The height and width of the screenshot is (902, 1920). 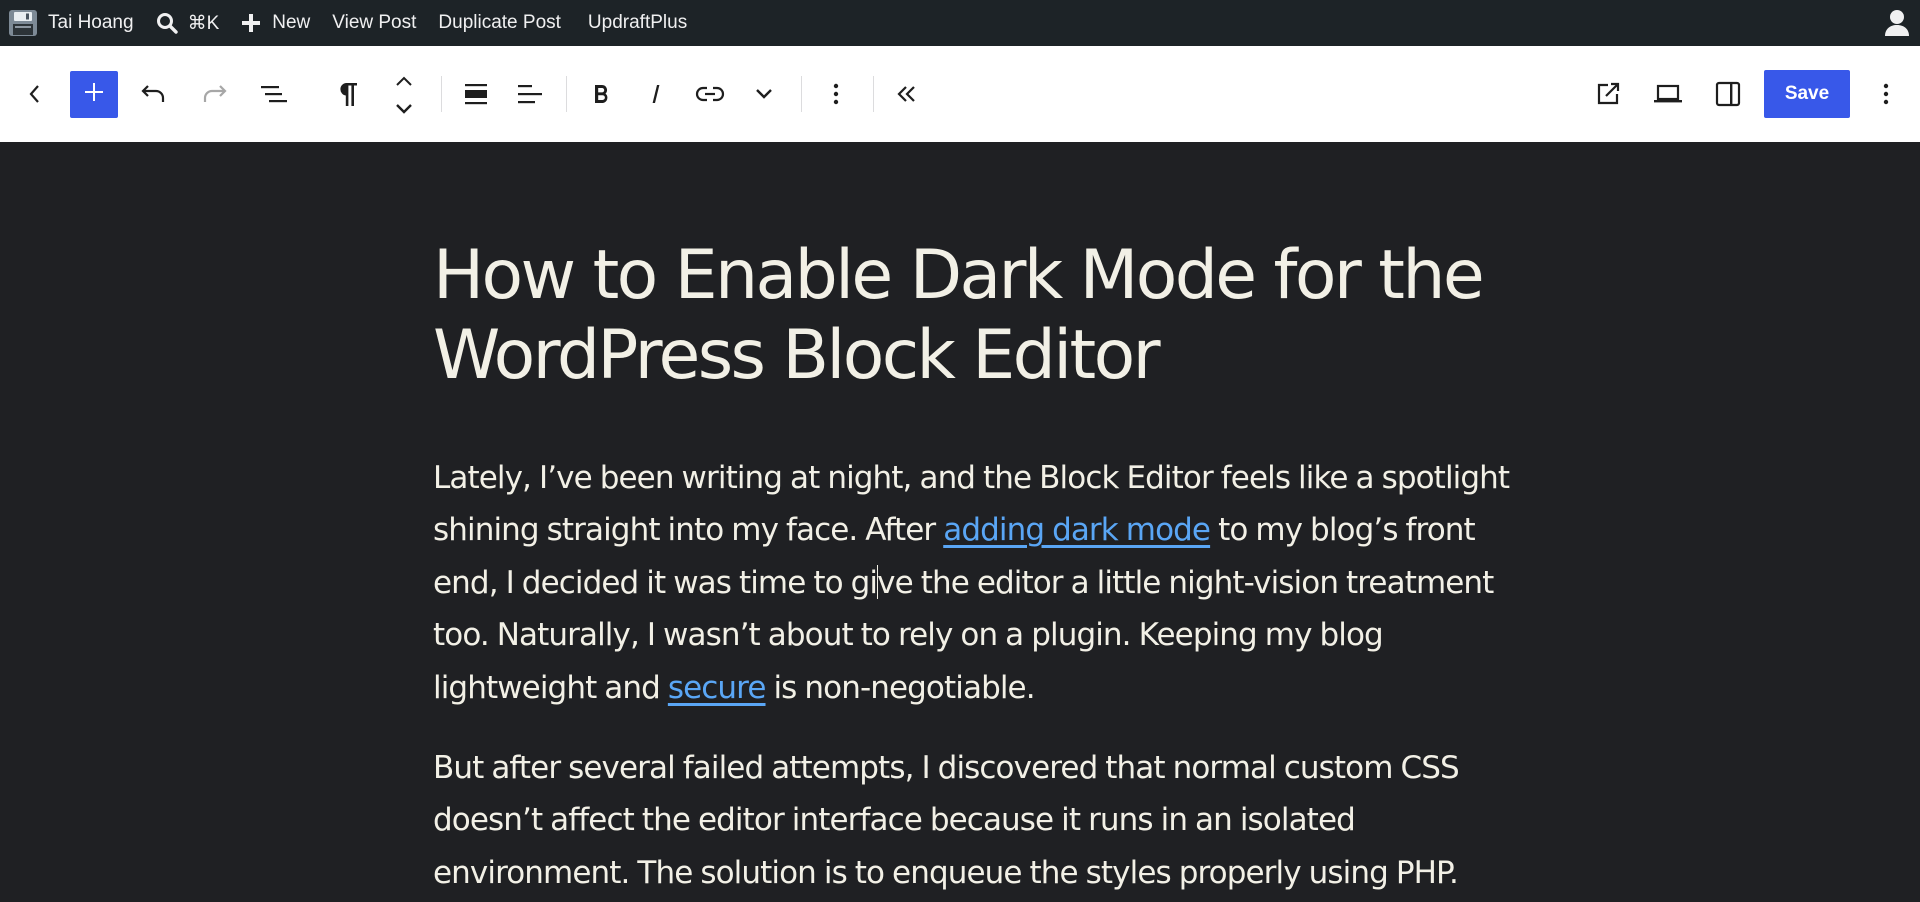 I want to click on add-block-button, so click(x=94, y=94).